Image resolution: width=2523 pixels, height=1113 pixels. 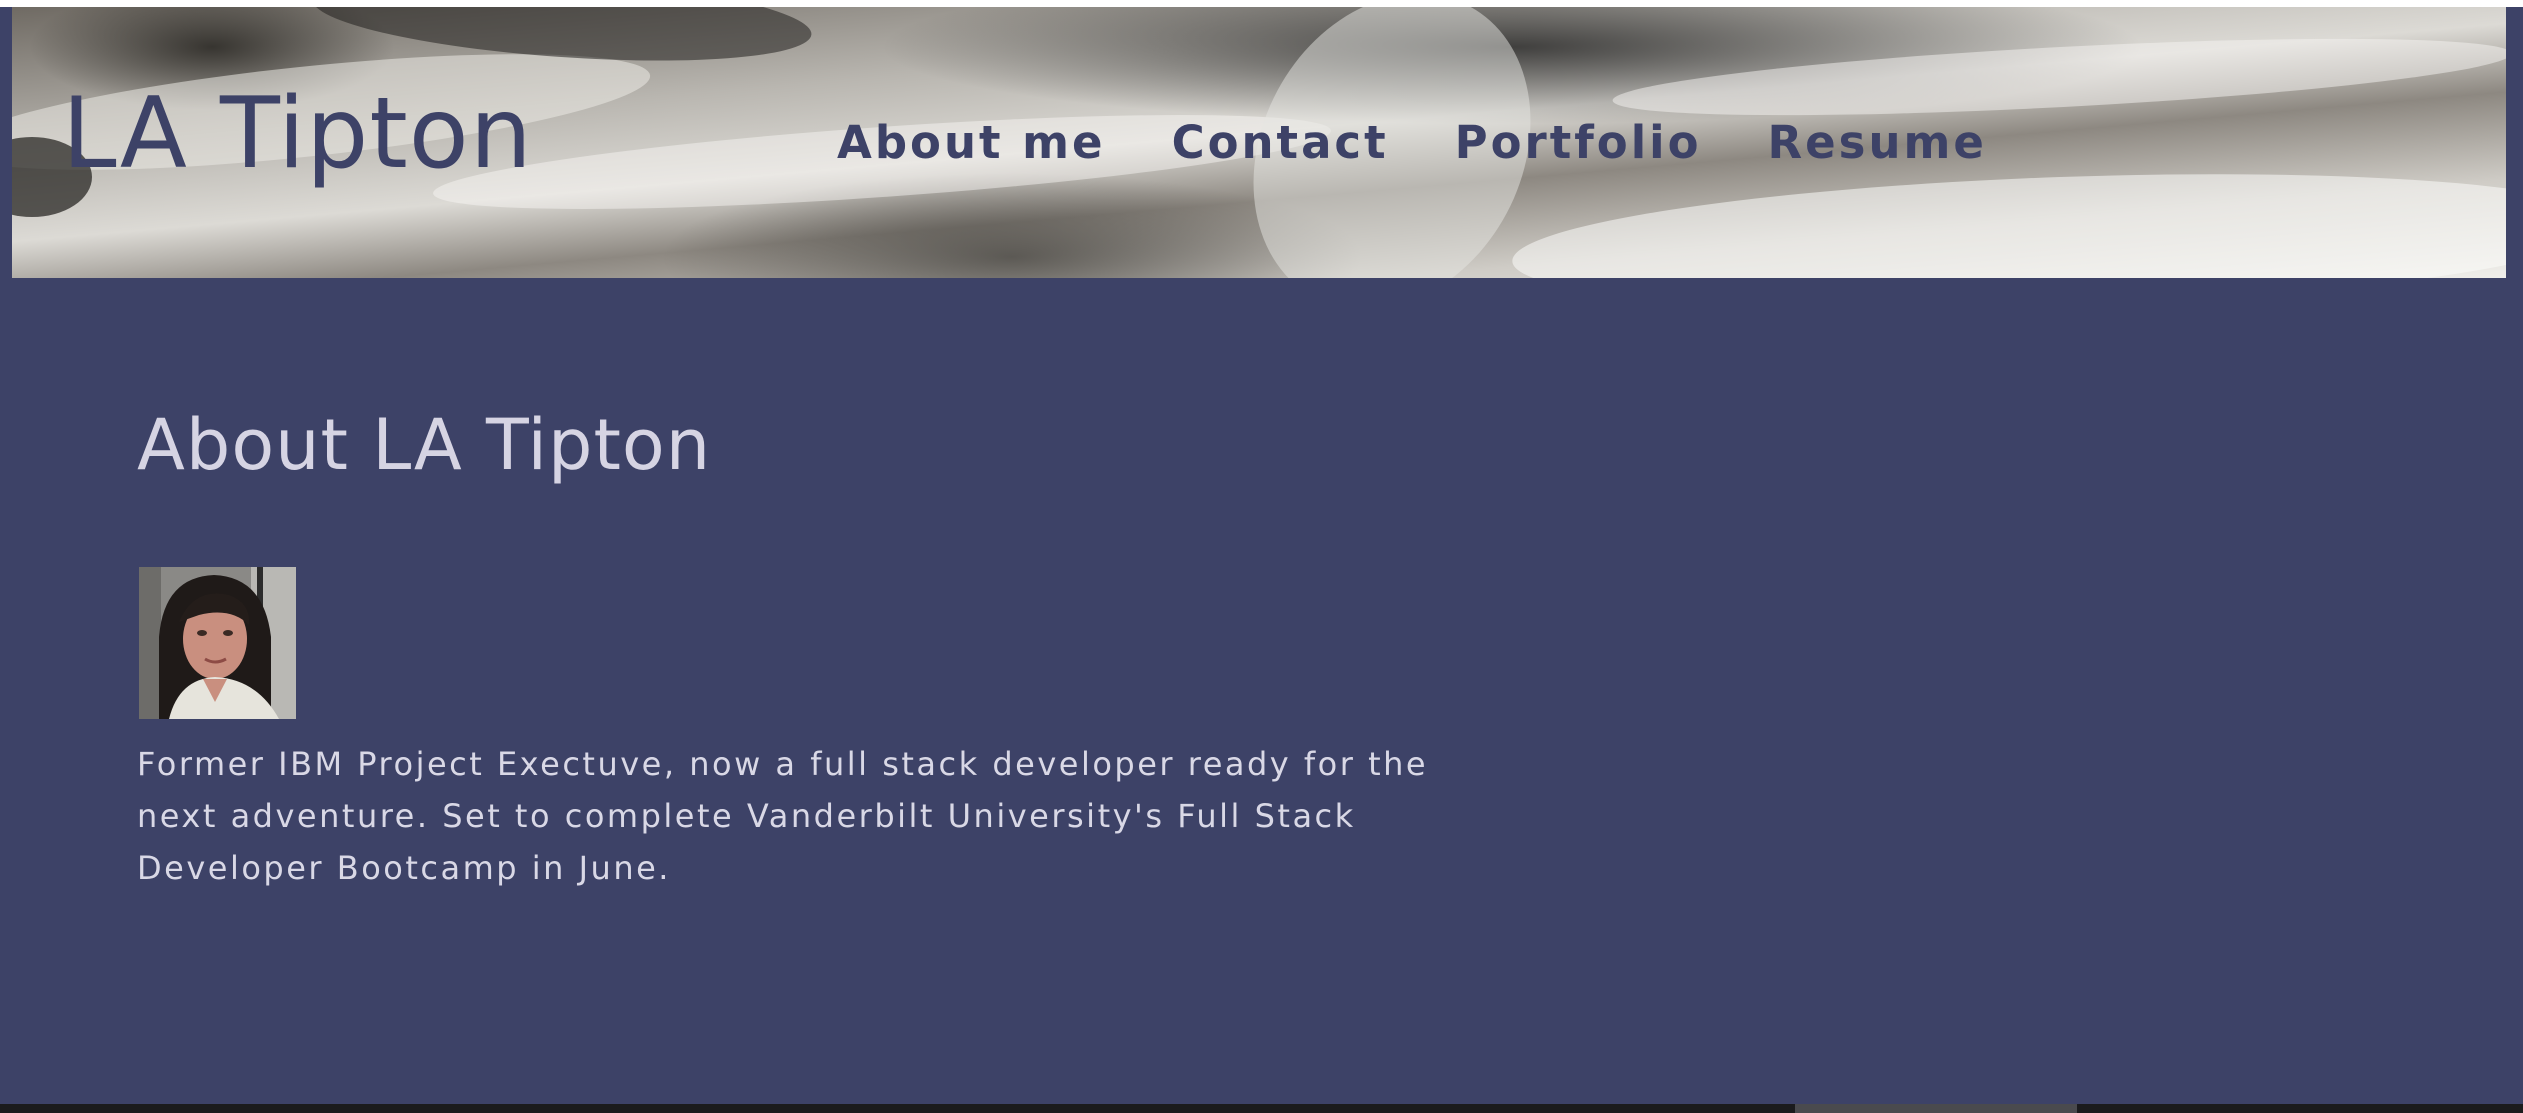 What do you see at coordinates (1261, 1108) in the screenshot?
I see `horizontal-scrollbar` at bounding box center [1261, 1108].